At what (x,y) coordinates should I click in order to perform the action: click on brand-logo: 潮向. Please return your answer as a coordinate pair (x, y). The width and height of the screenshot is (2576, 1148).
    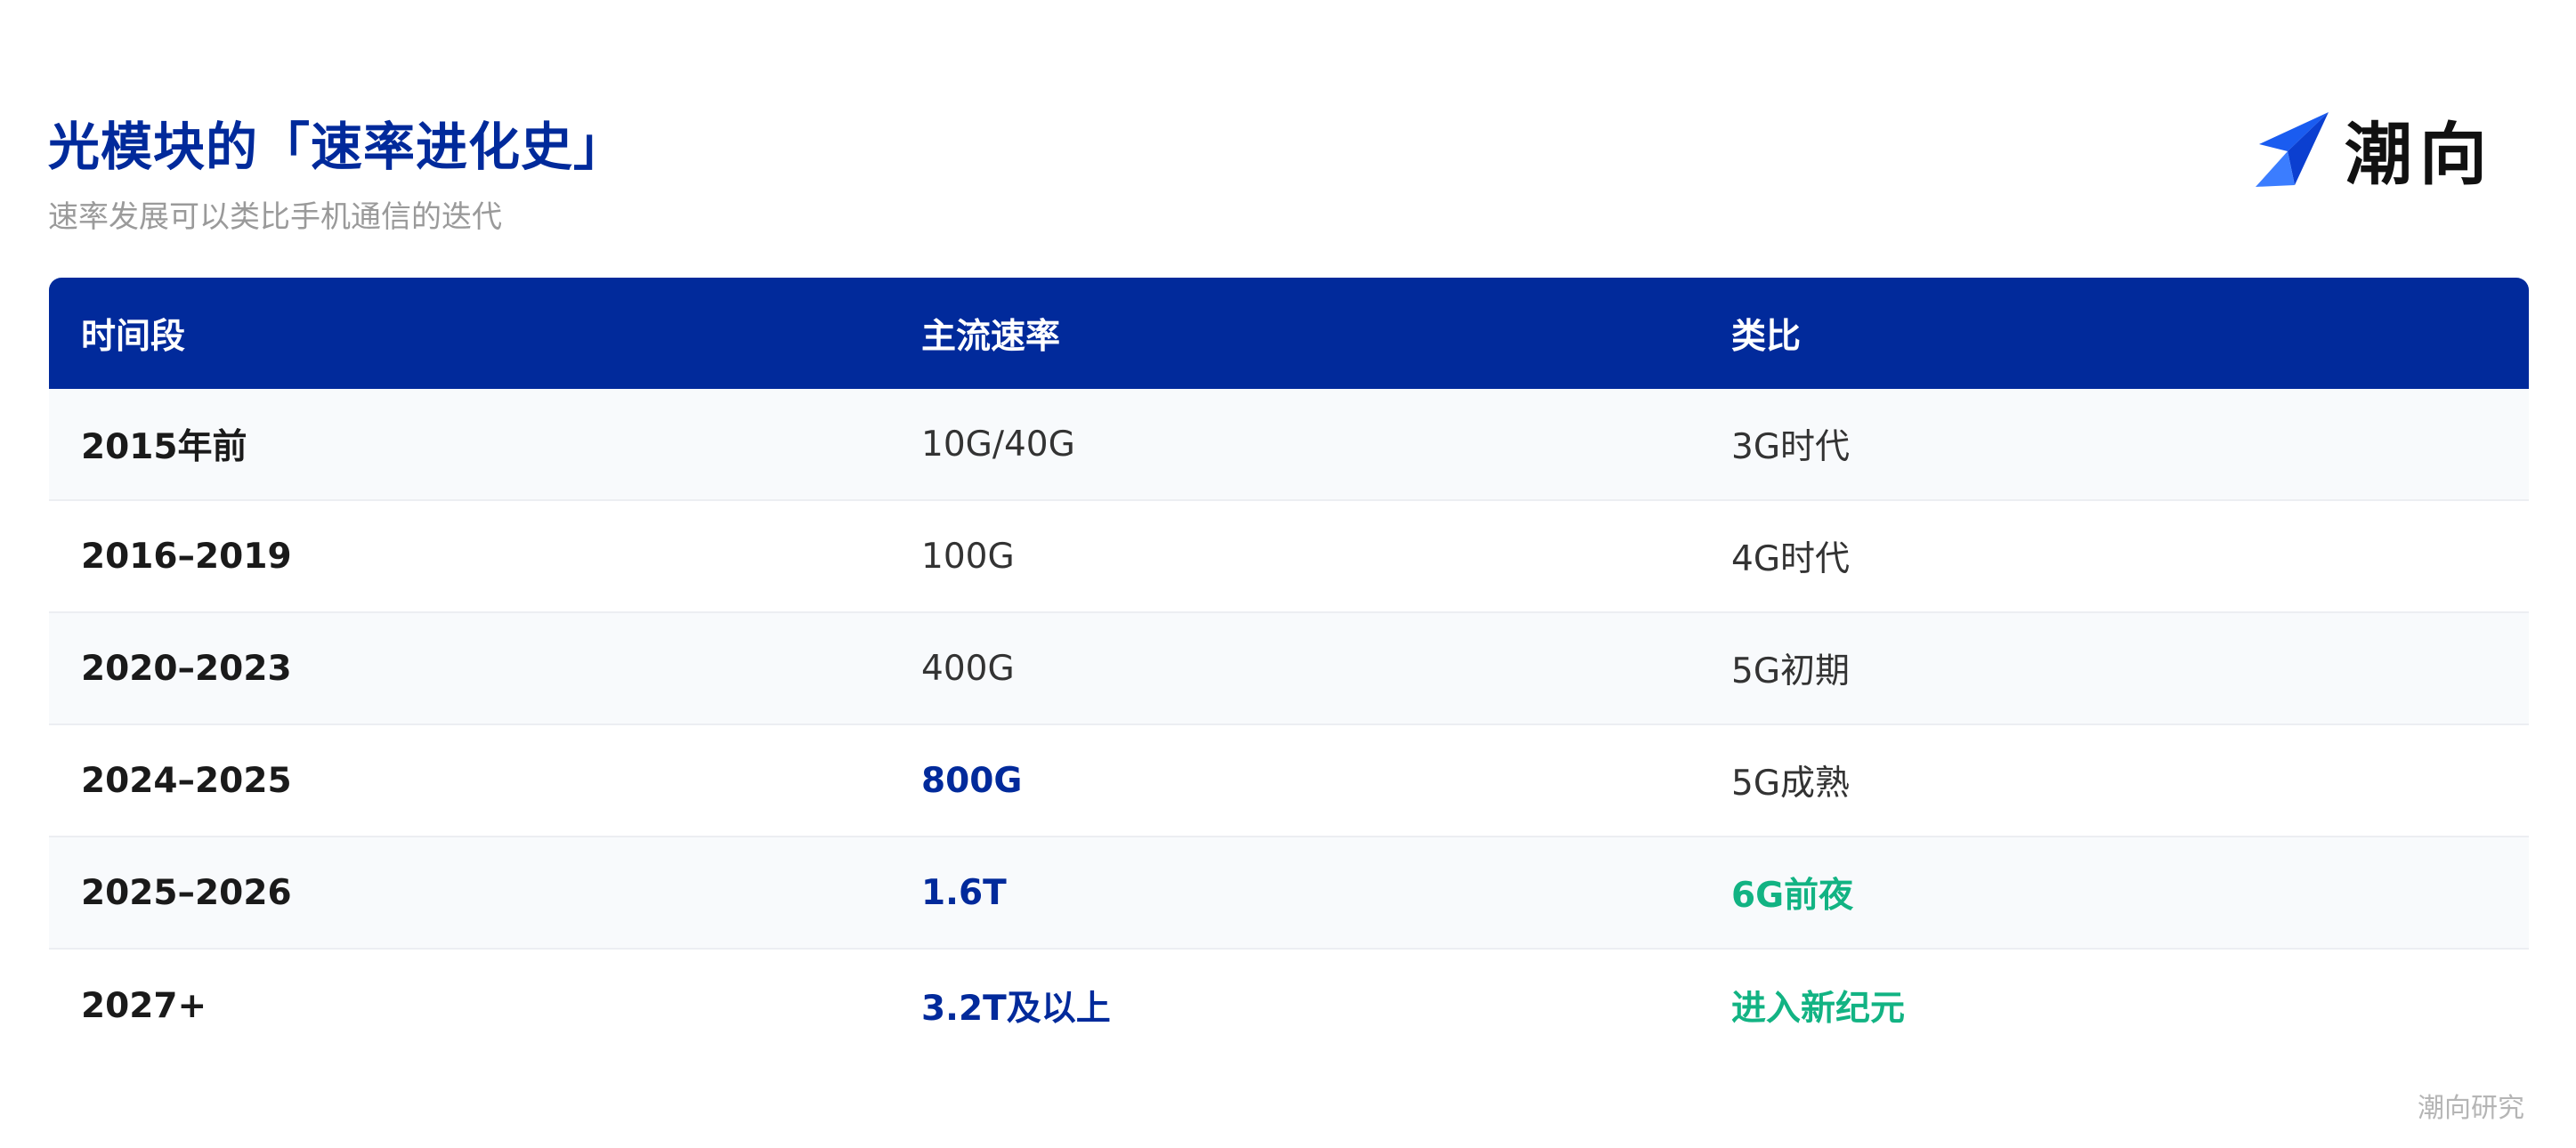
    Looking at the image, I should click on (2373, 149).